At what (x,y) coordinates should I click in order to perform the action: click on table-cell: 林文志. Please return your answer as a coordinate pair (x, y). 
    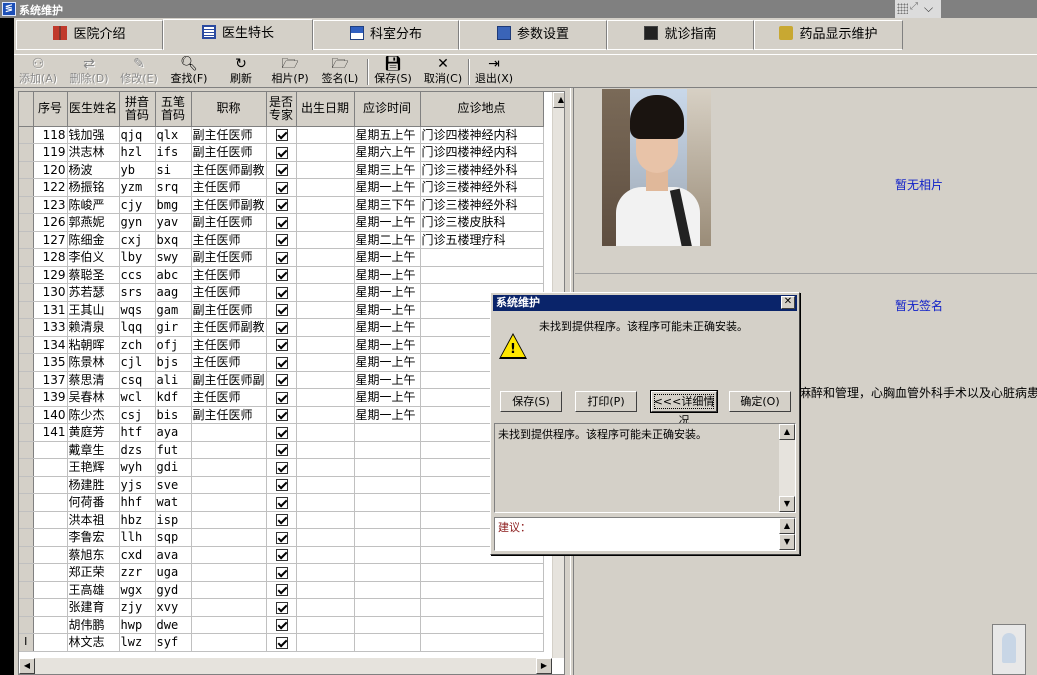
    Looking at the image, I should click on (93, 642).